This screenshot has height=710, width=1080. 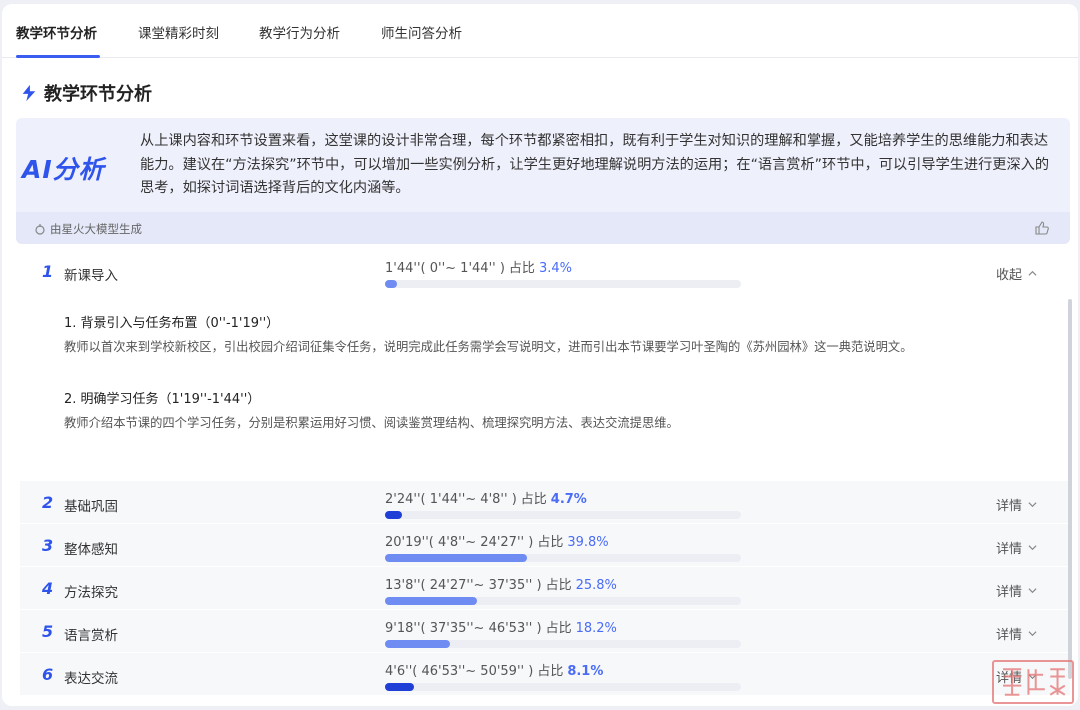 What do you see at coordinates (540, 31) in the screenshot?
I see `tab-bar: 教学环节分析 课堂精彩时刻 教学行为分析 师生问答分析` at bounding box center [540, 31].